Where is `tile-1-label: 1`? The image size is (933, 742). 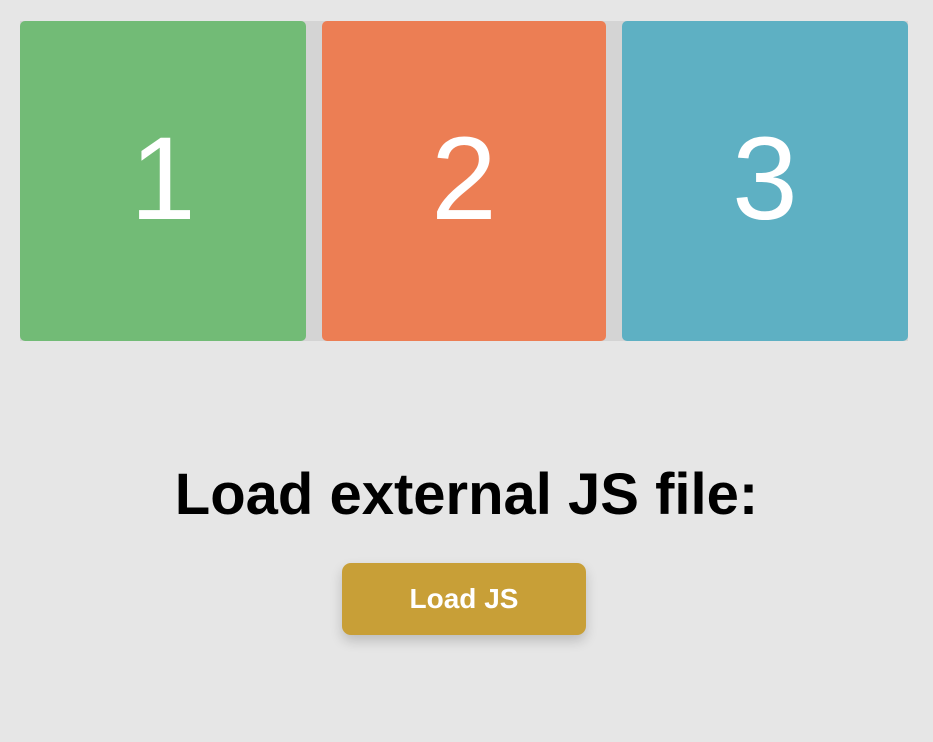 tile-1-label: 1 is located at coordinates (163, 179).